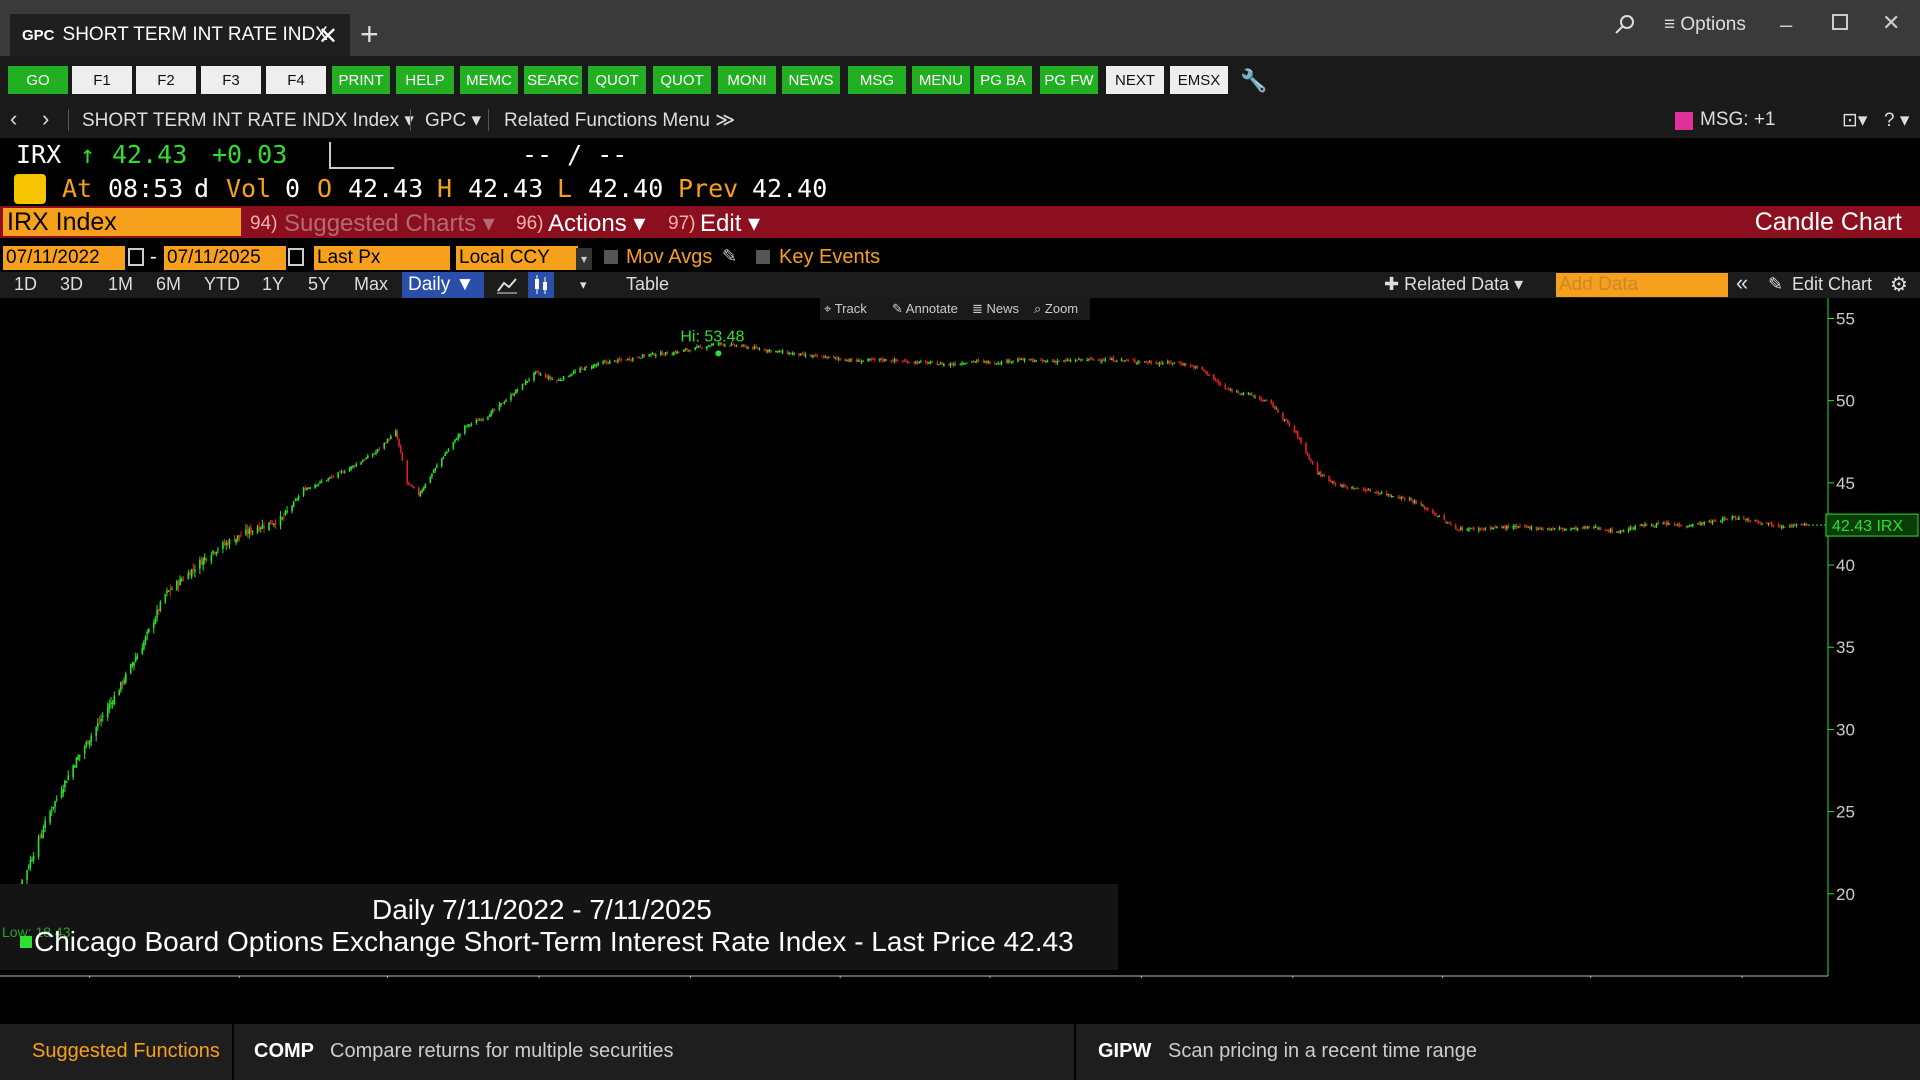 The width and height of the screenshot is (1920, 1080). What do you see at coordinates (180, 35) in the screenshot?
I see `panel-tab: GPC SHORT TERM INT RATE INDX ✕` at bounding box center [180, 35].